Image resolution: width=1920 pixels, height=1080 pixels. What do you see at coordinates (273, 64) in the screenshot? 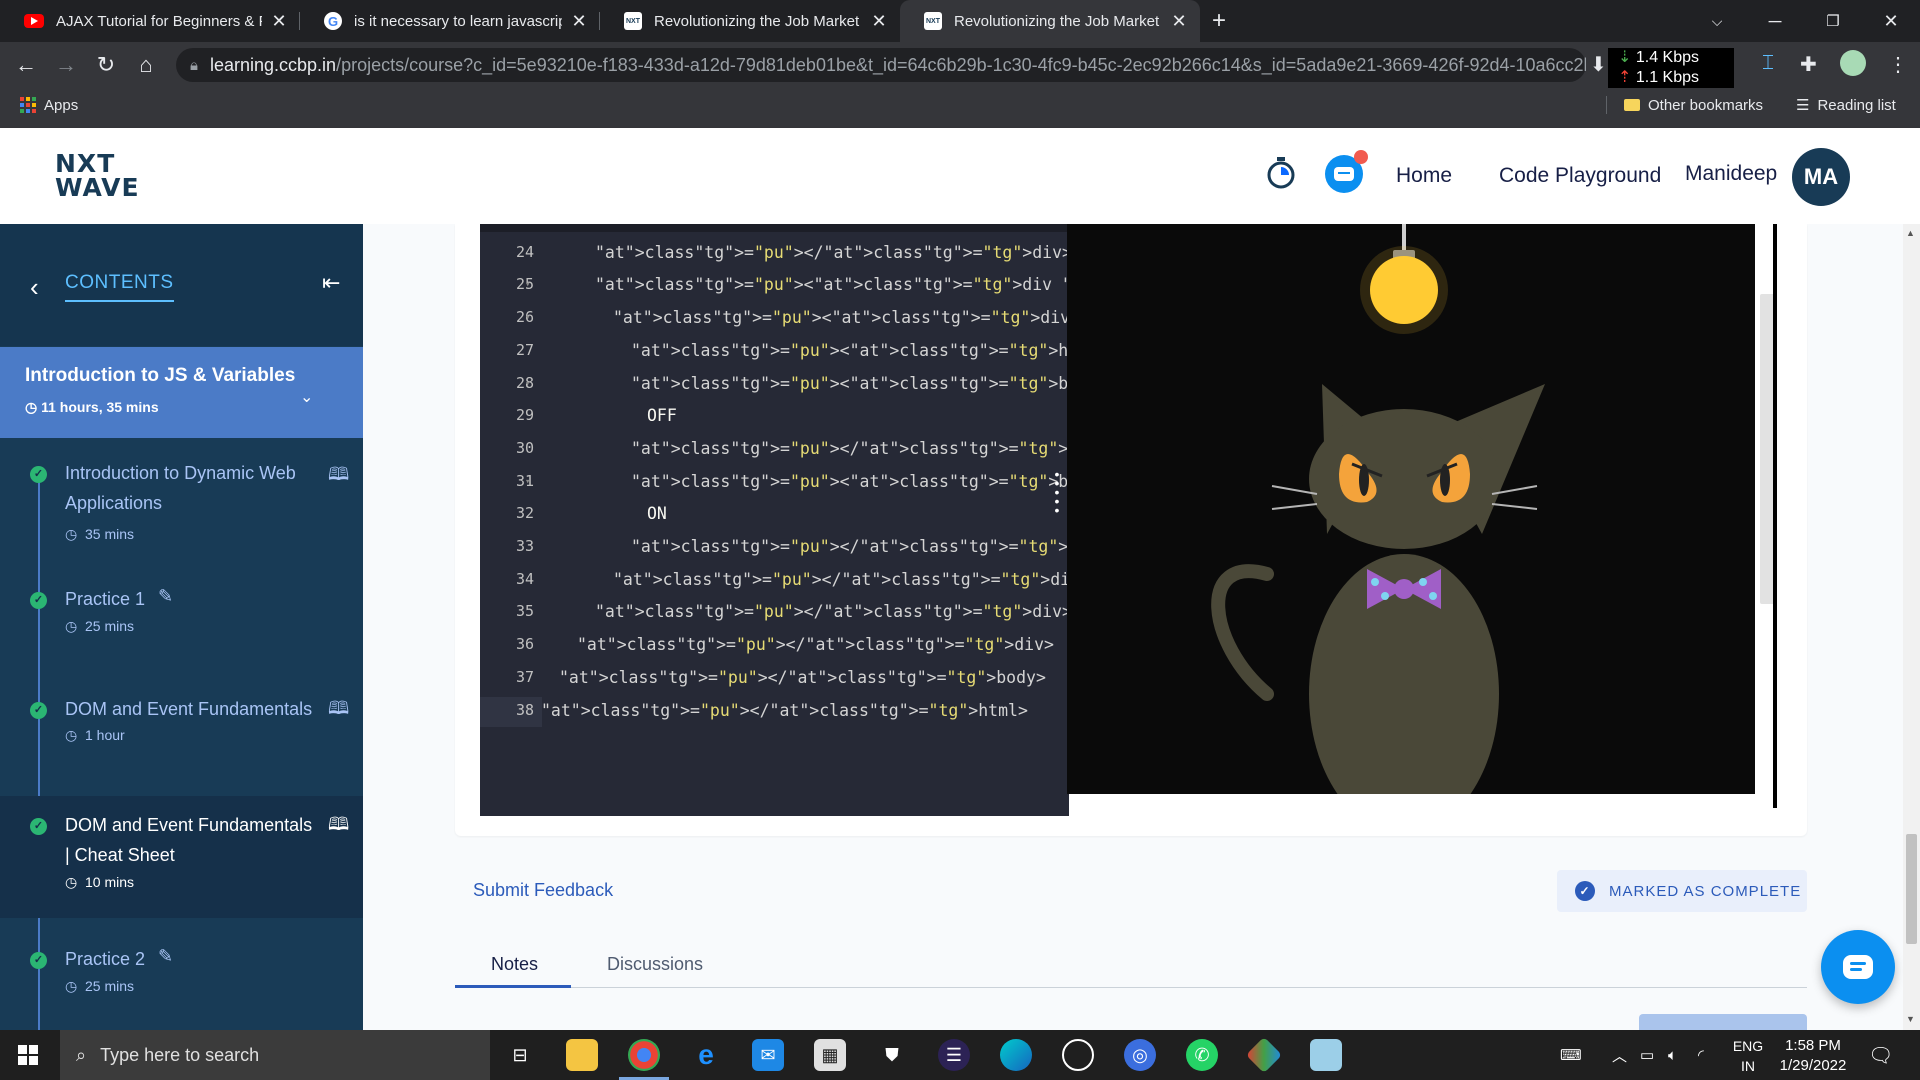
I see `url-host: learning.ccbp.in` at bounding box center [273, 64].